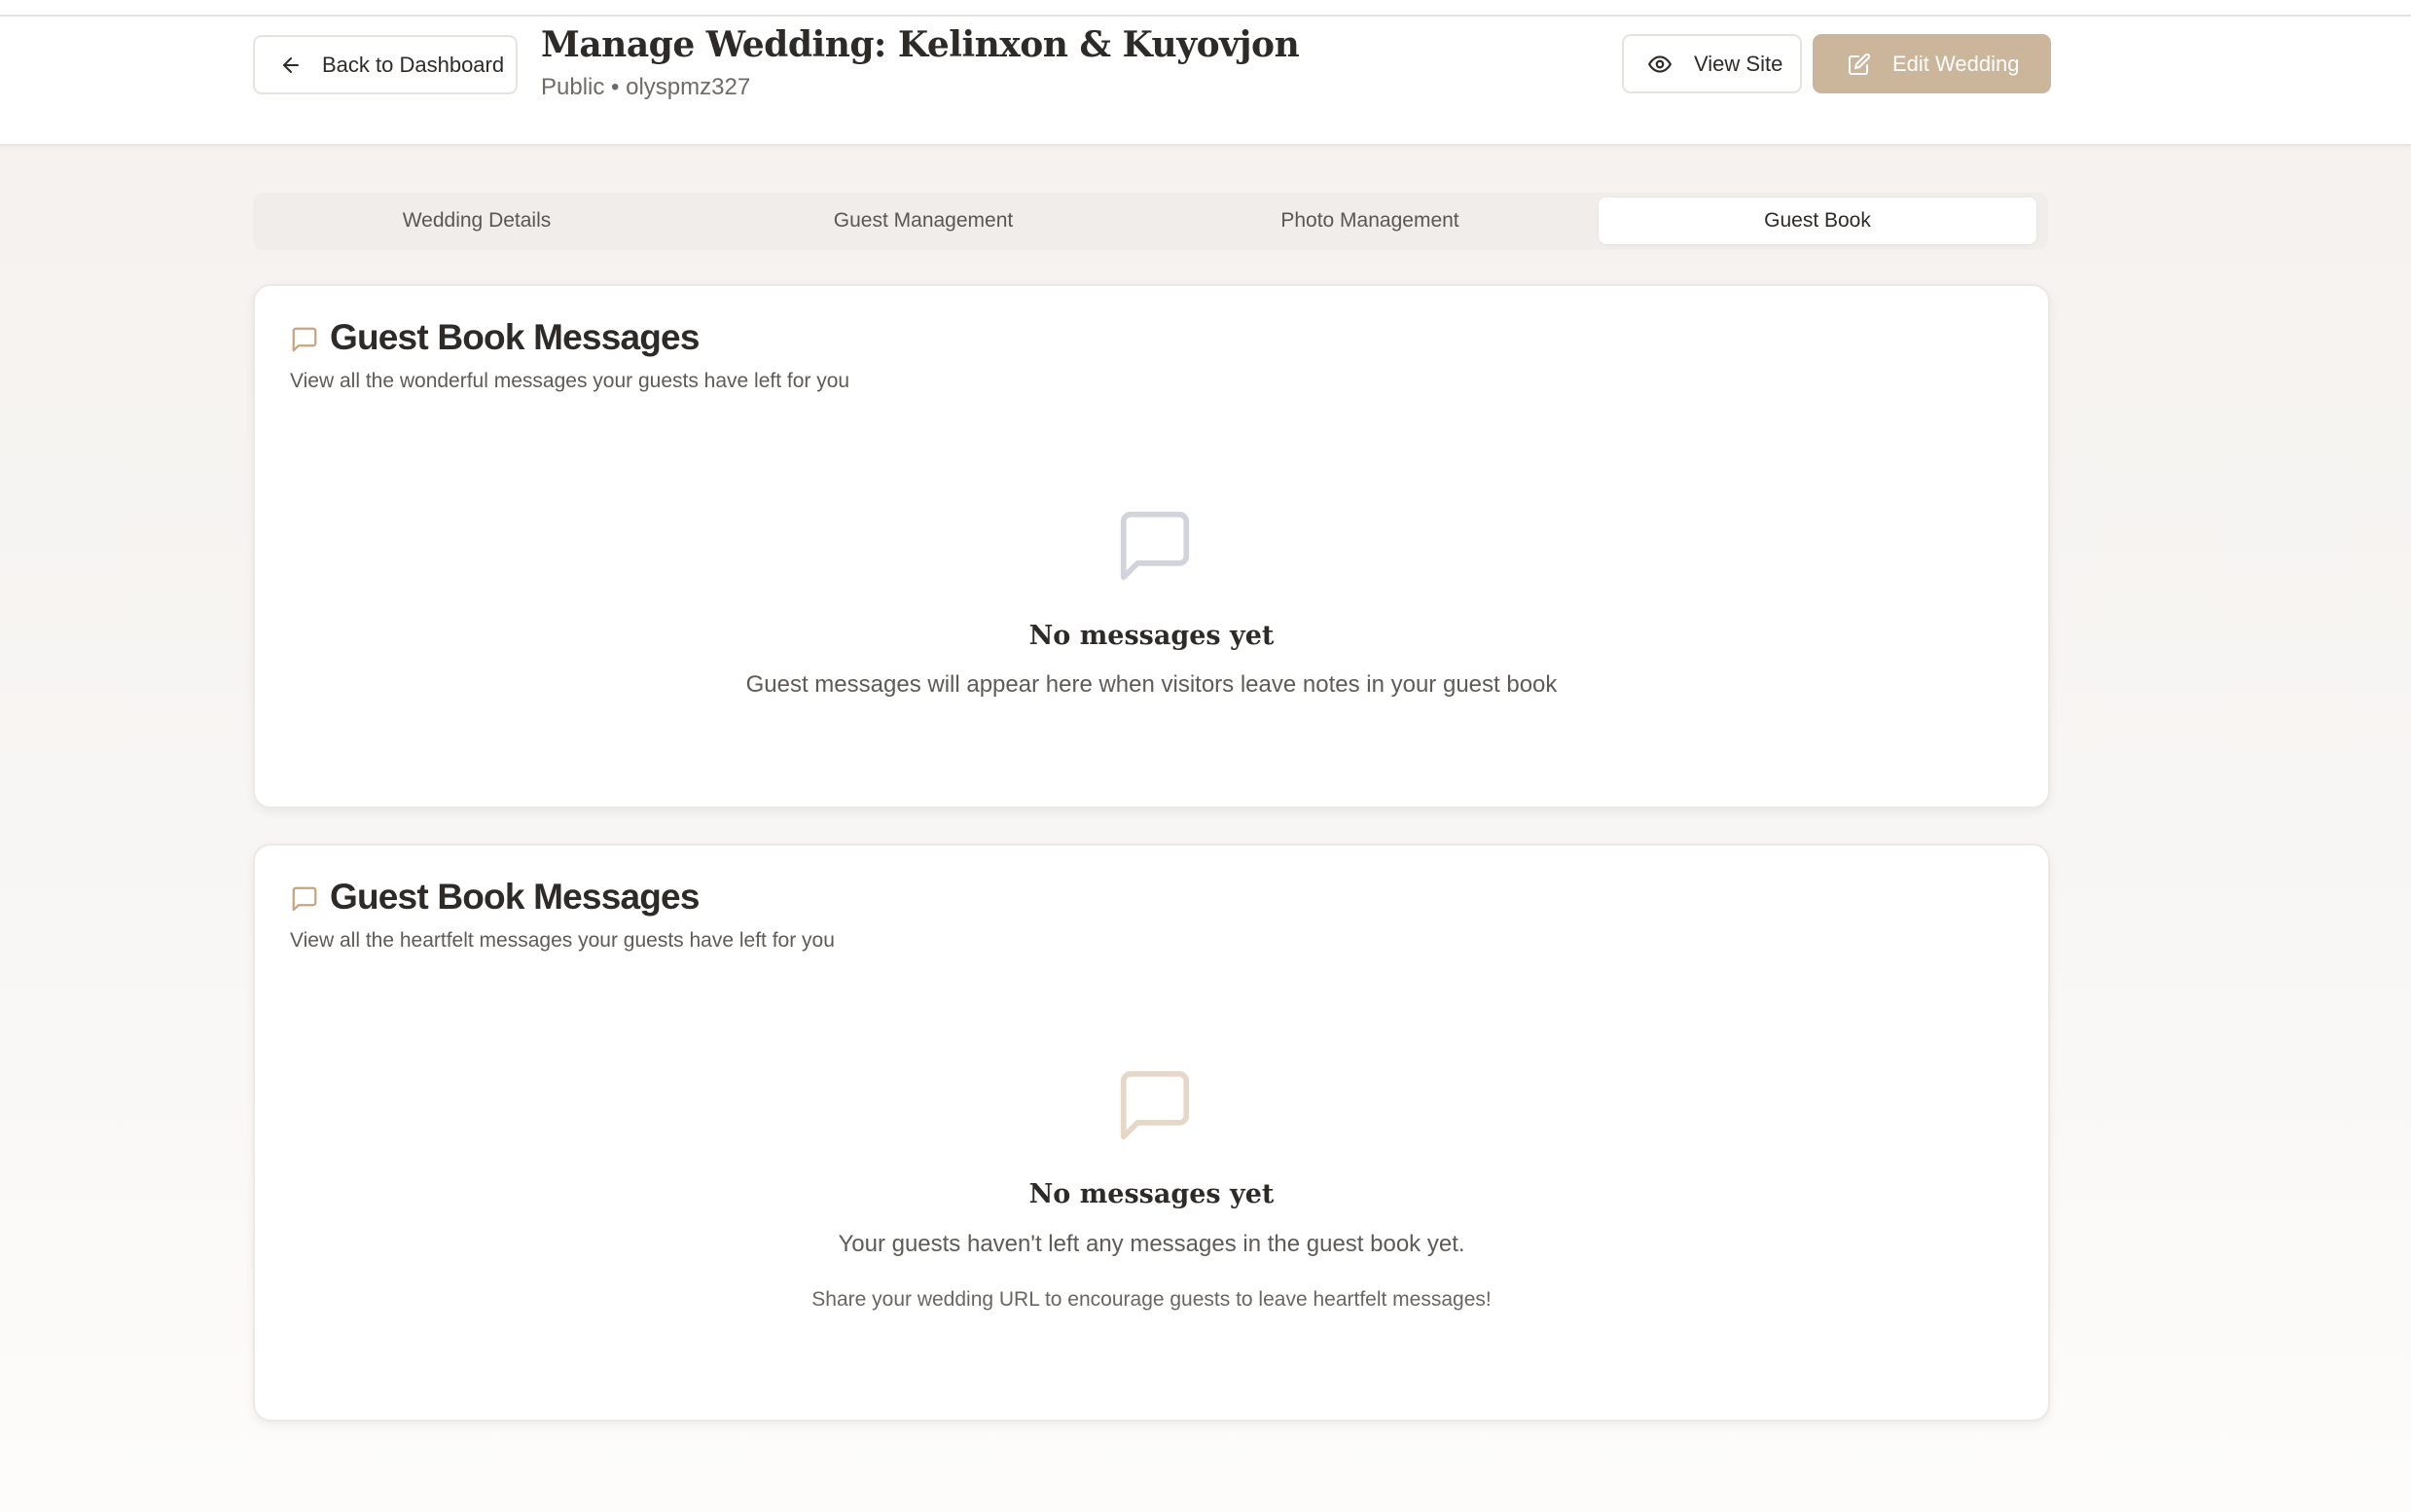  I want to click on edit-icon, so click(1860, 64).